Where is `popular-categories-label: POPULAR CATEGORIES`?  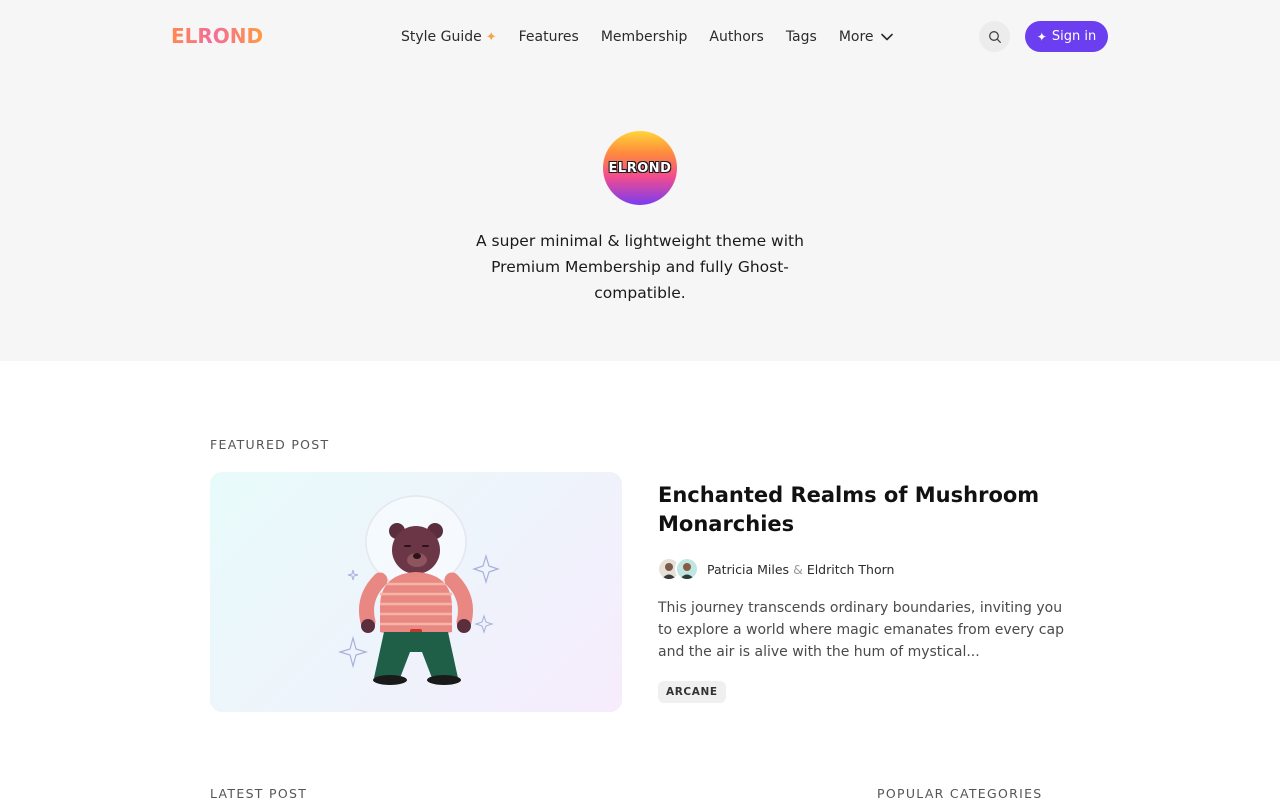 popular-categories-label: POPULAR CATEGORIES is located at coordinates (960, 793).